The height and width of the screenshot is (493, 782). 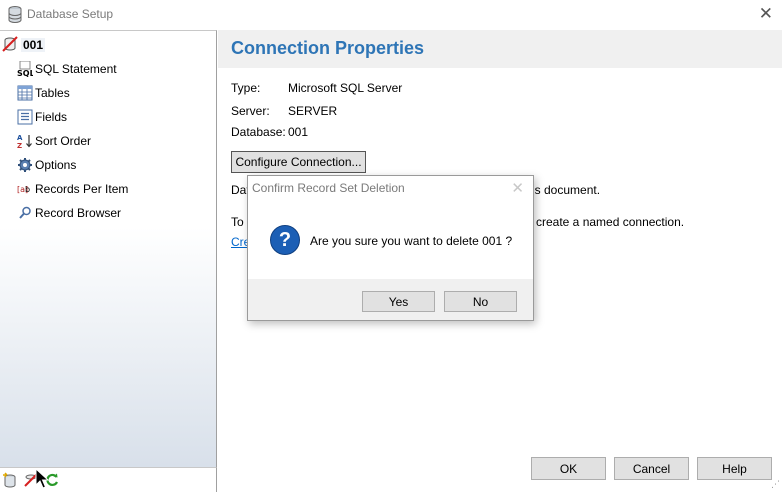 What do you see at coordinates (63, 141) in the screenshot?
I see `sidebar-item-label: Sort Order` at bounding box center [63, 141].